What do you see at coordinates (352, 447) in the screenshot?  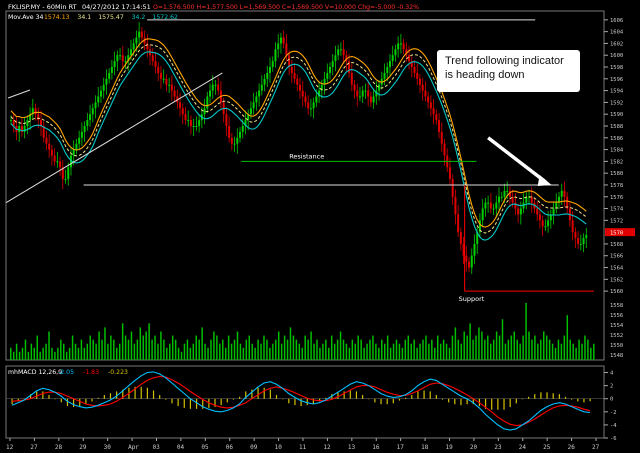 I see `x-tick-label: 13` at bounding box center [352, 447].